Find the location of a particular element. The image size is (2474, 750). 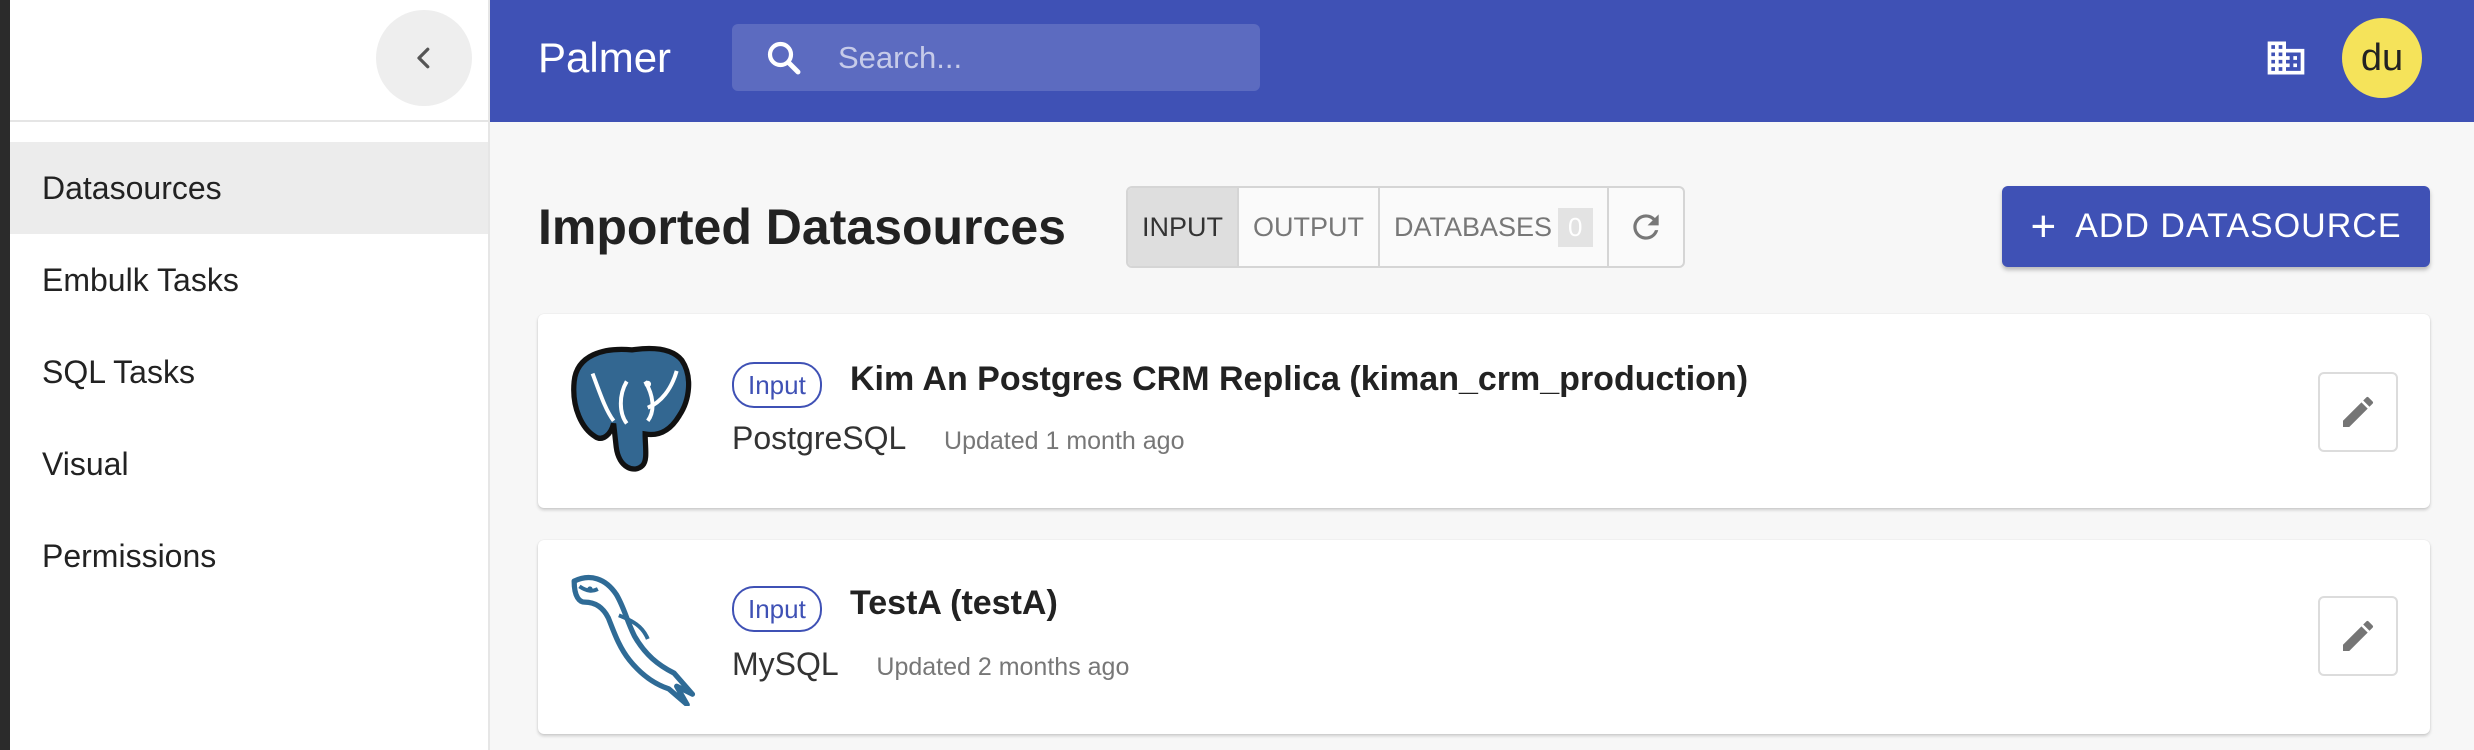

datasource-updated: Updated 2 months ago is located at coordinates (1003, 667).